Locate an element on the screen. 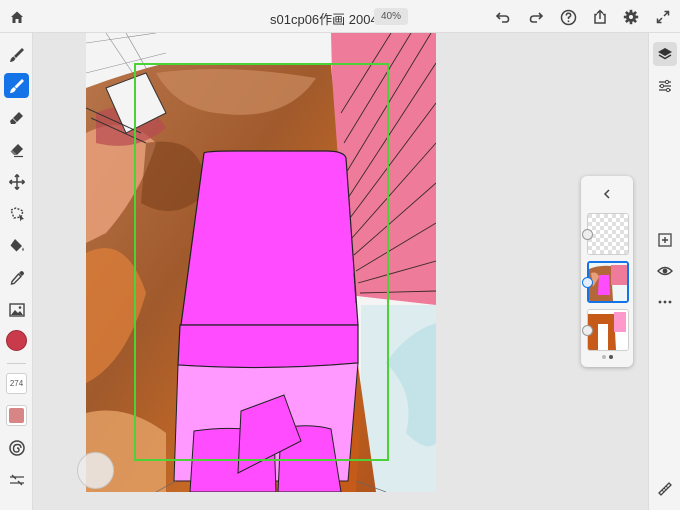  left-toolbar: 274 is located at coordinates (16, 271).